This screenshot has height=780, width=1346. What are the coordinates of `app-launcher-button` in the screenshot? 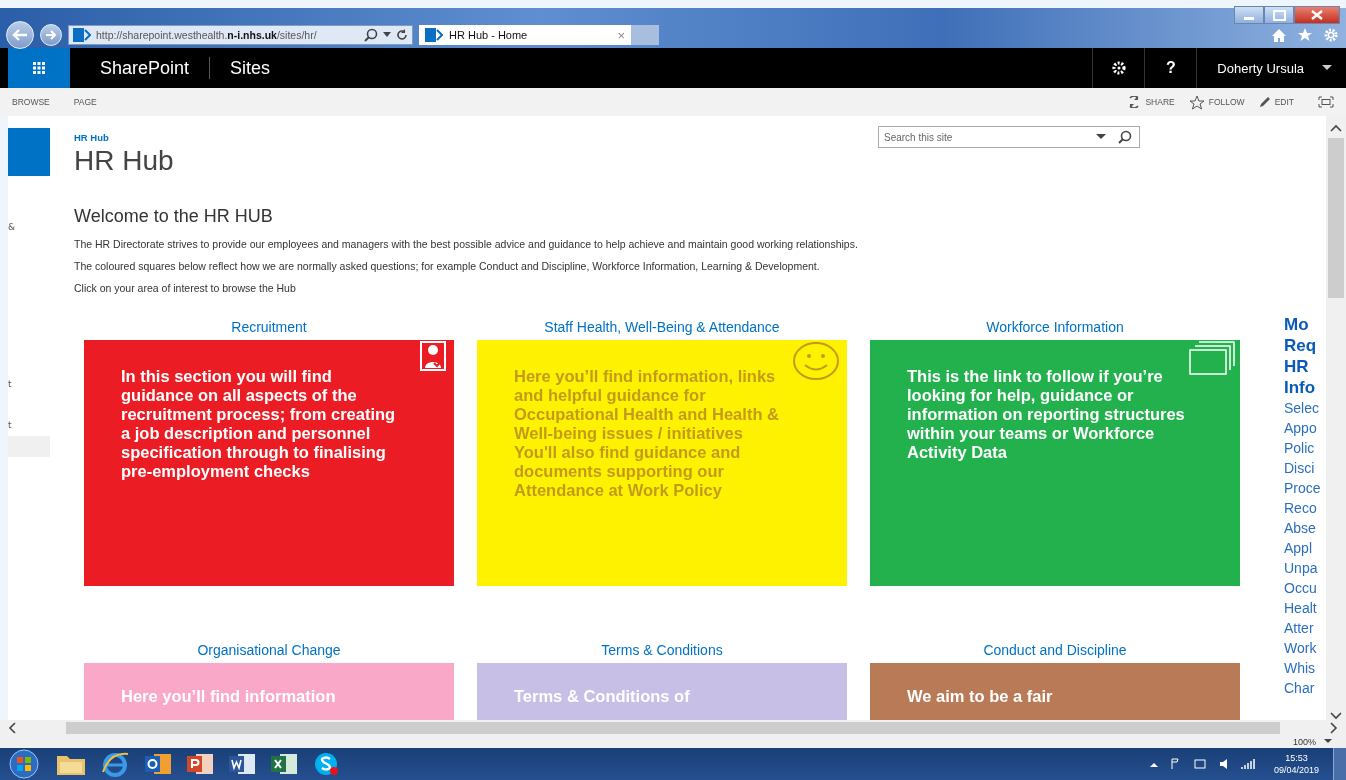 It's located at (39, 68).